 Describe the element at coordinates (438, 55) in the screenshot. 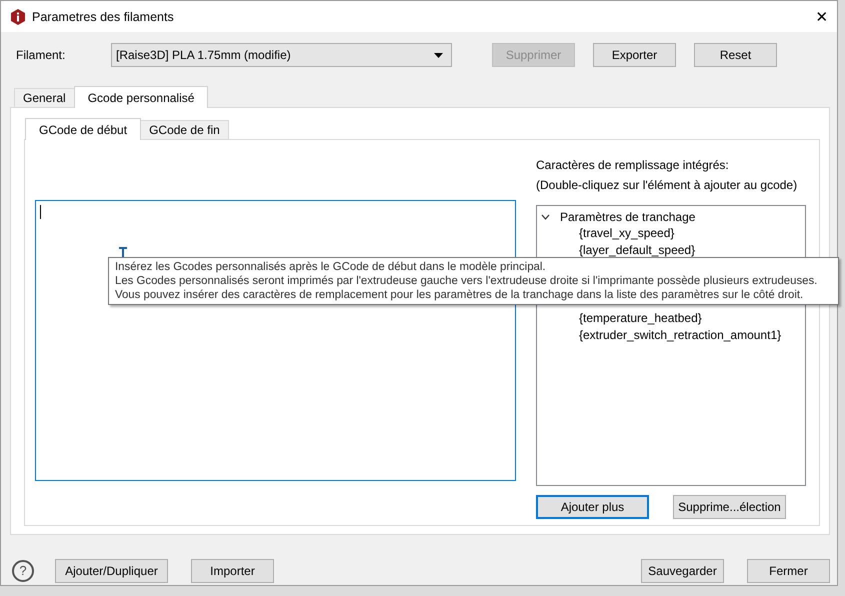

I see `caret-icon` at that location.